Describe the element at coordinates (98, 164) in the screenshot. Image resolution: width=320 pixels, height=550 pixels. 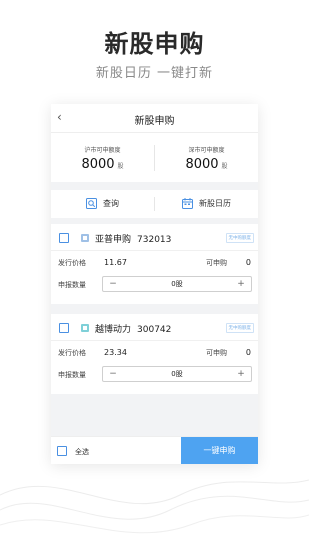
I see `sh-quota-value: 8000` at that location.